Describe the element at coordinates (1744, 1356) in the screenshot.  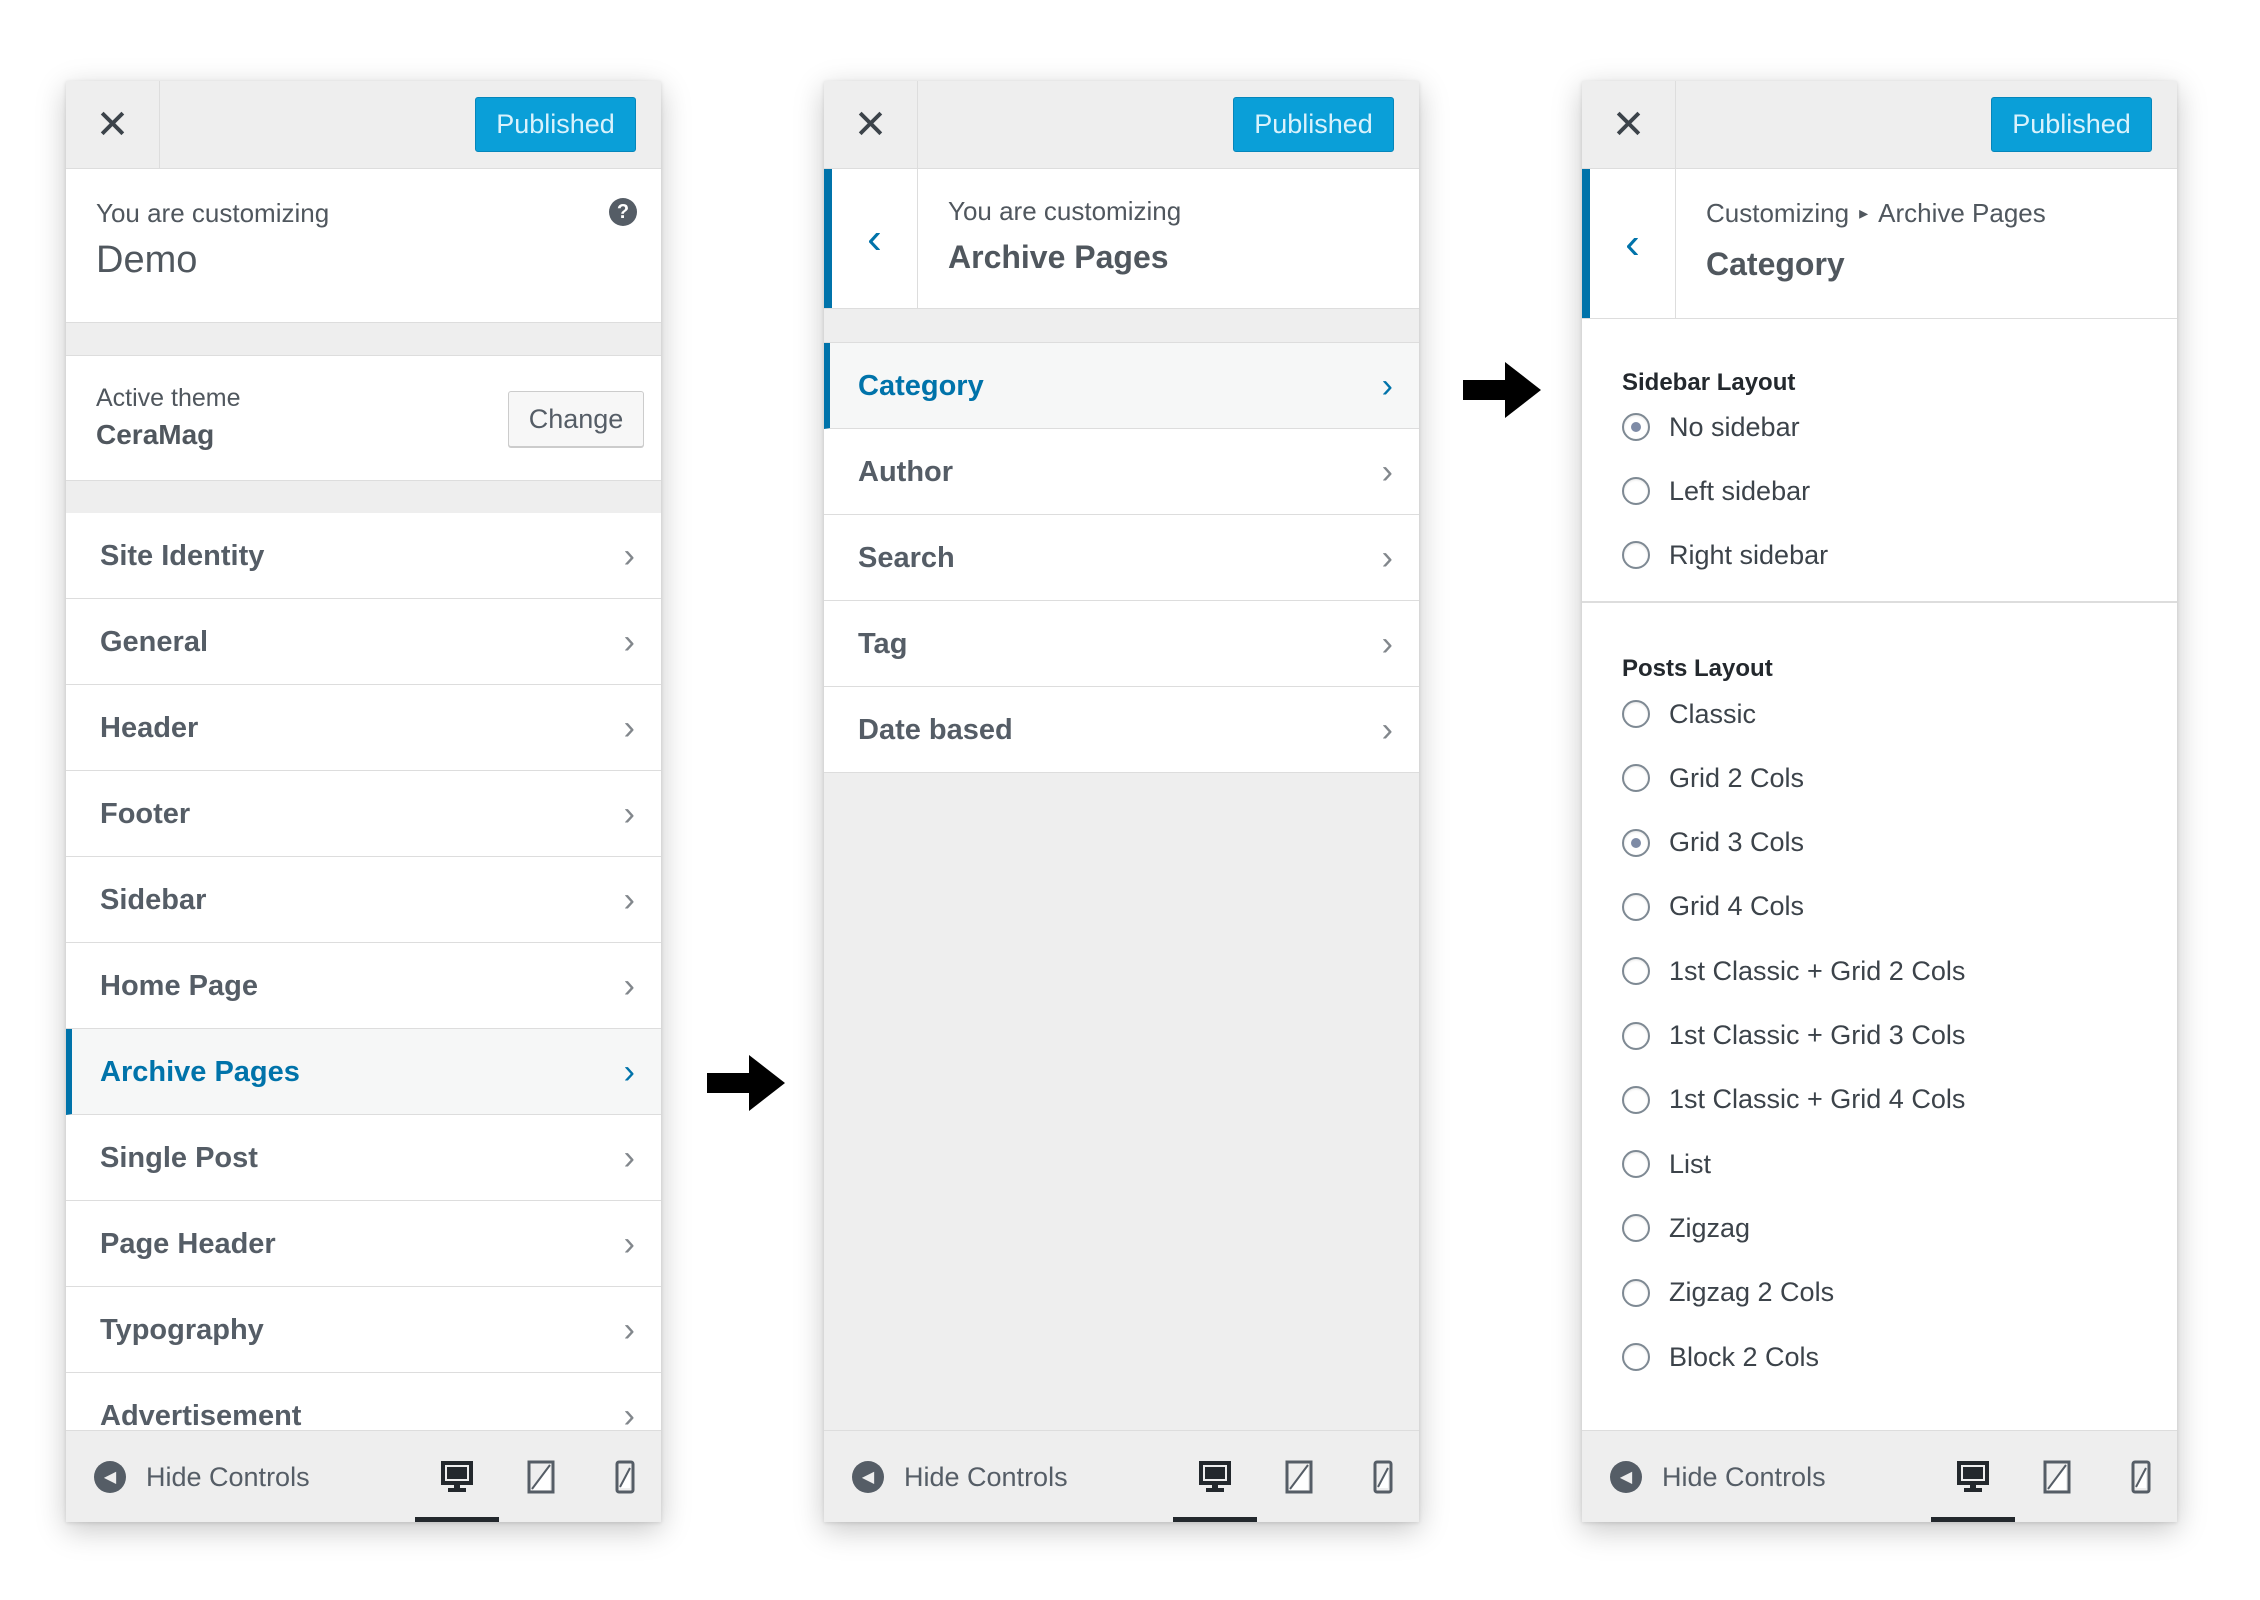
I see `radio-label: Block 2 Cols` at that location.